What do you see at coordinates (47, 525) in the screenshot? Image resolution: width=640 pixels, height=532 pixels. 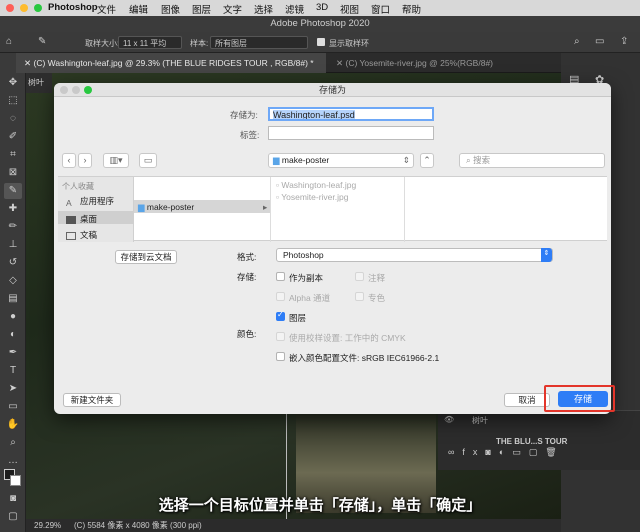 I see `zoom-level: 29.29%` at bounding box center [47, 525].